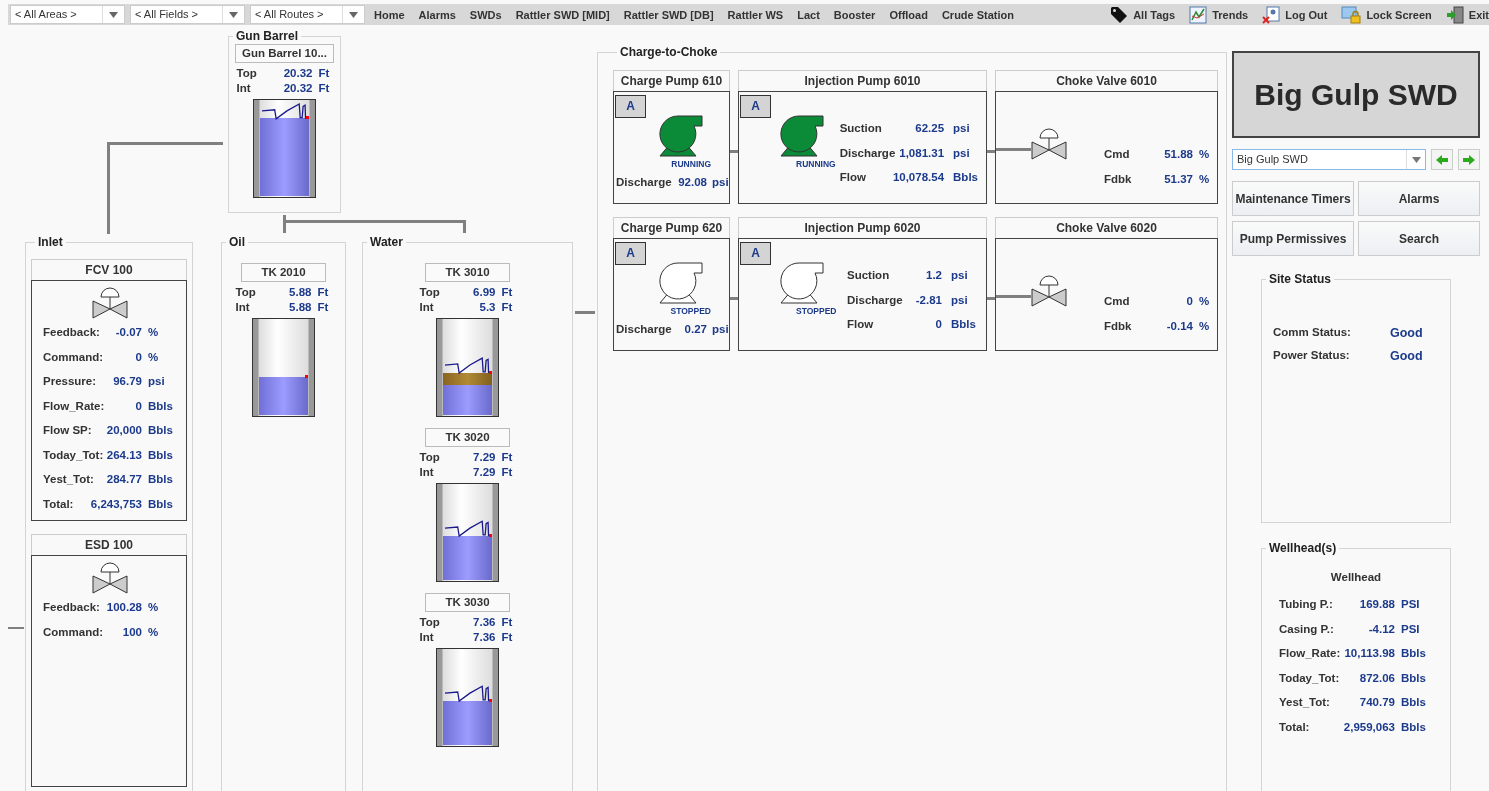 The height and width of the screenshot is (791, 1489). What do you see at coordinates (267, 36) in the screenshot?
I see `group-title: Gun Barrel` at bounding box center [267, 36].